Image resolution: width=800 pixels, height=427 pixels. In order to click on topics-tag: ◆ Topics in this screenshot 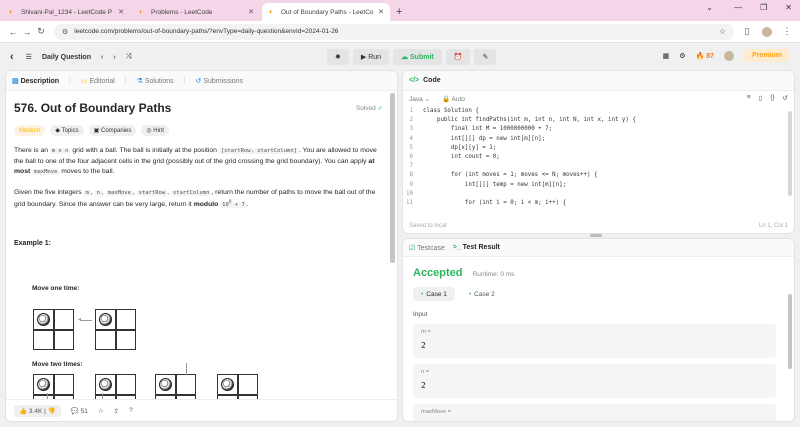, I will do `click(67, 130)`.